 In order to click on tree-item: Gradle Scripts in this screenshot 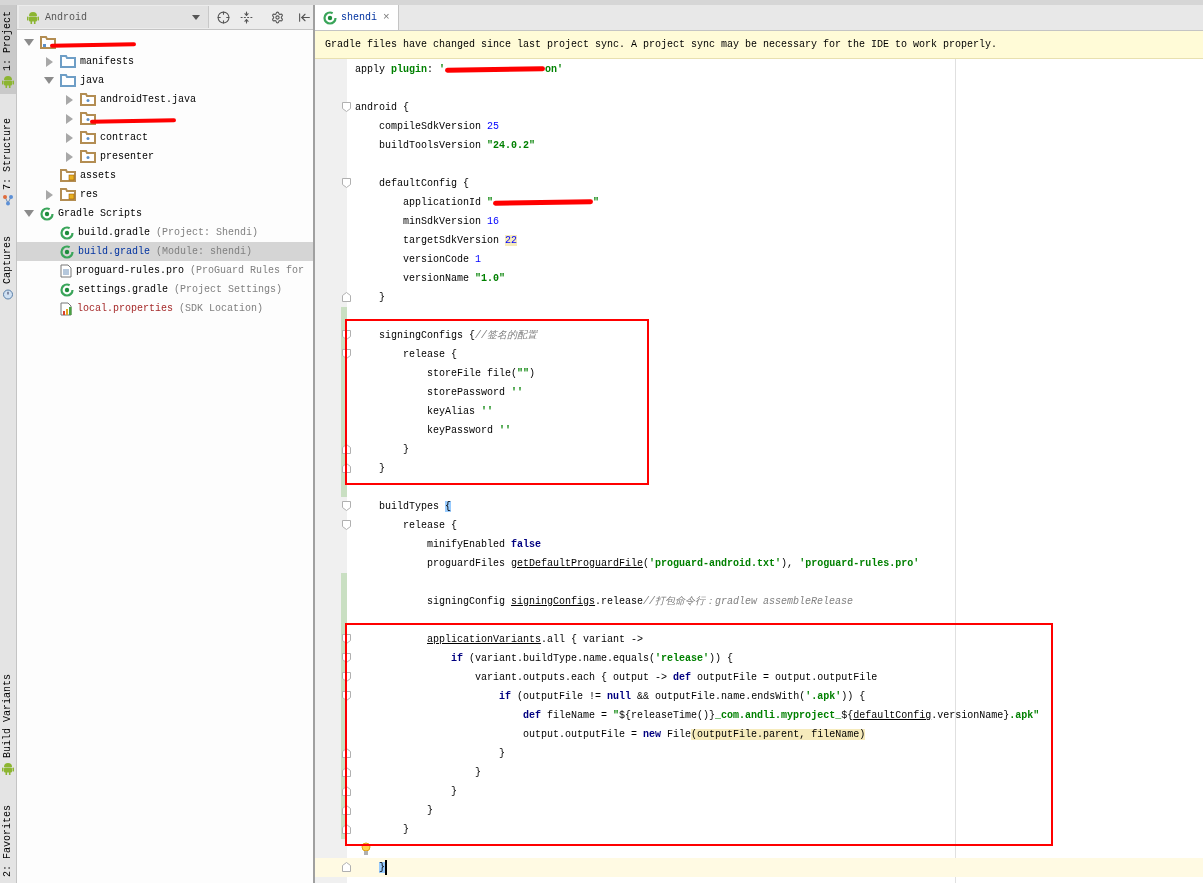, I will do `click(165, 213)`.